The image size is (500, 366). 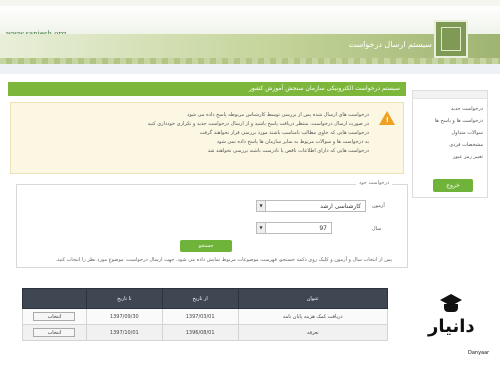 What do you see at coordinates (54, 298) in the screenshot?
I see `column-action` at bounding box center [54, 298].